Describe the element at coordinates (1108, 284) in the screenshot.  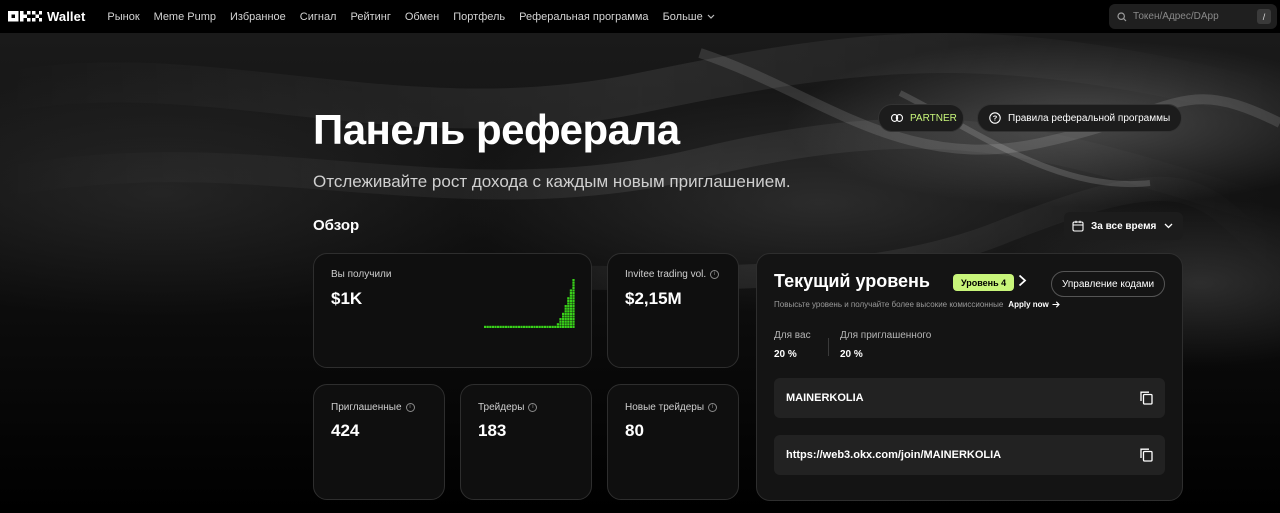
I see `manage-codes-button: Управление кодами` at that location.